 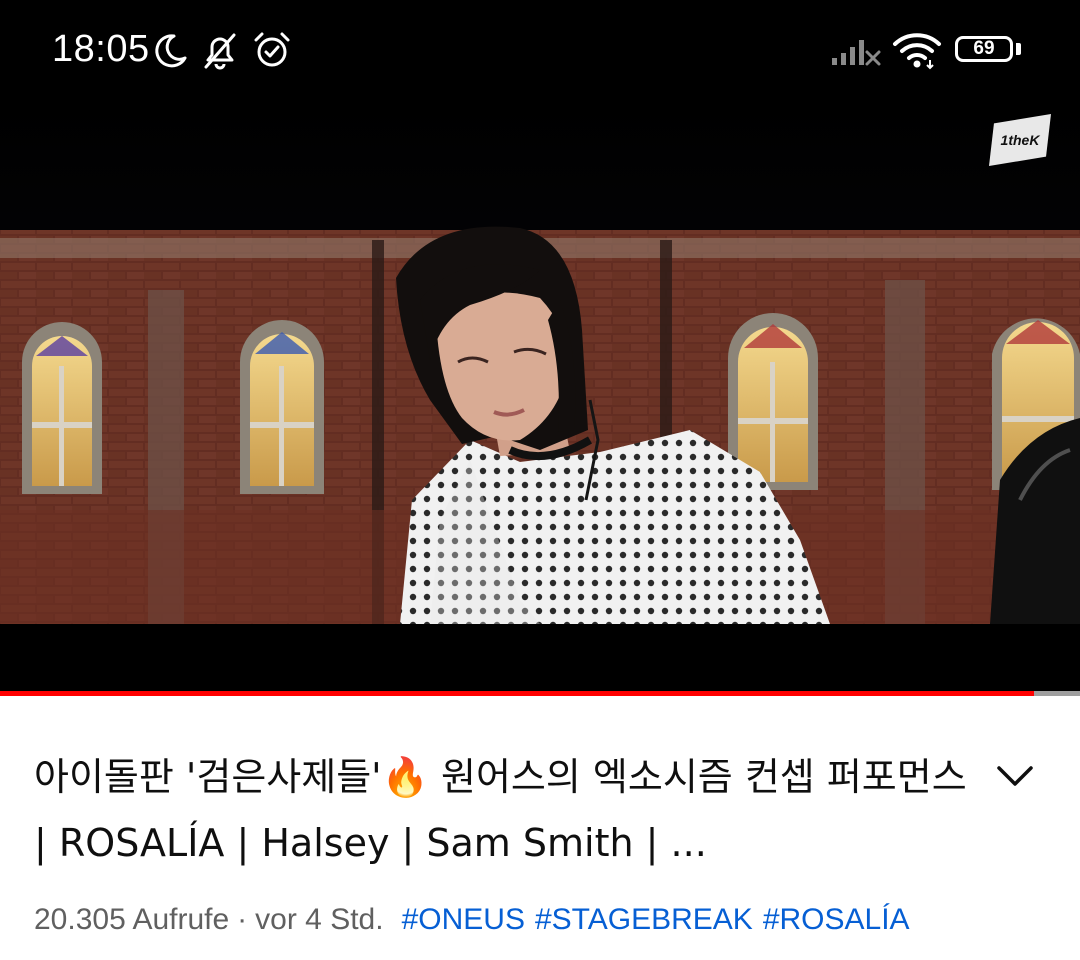 I want to click on moon-icon, so click(x=171, y=51).